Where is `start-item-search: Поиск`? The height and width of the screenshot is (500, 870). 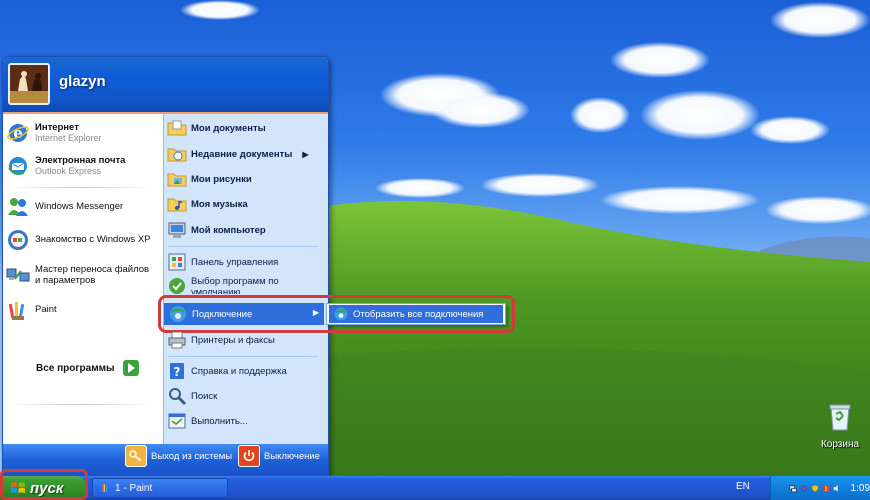 start-item-search: Поиск is located at coordinates (192, 396).